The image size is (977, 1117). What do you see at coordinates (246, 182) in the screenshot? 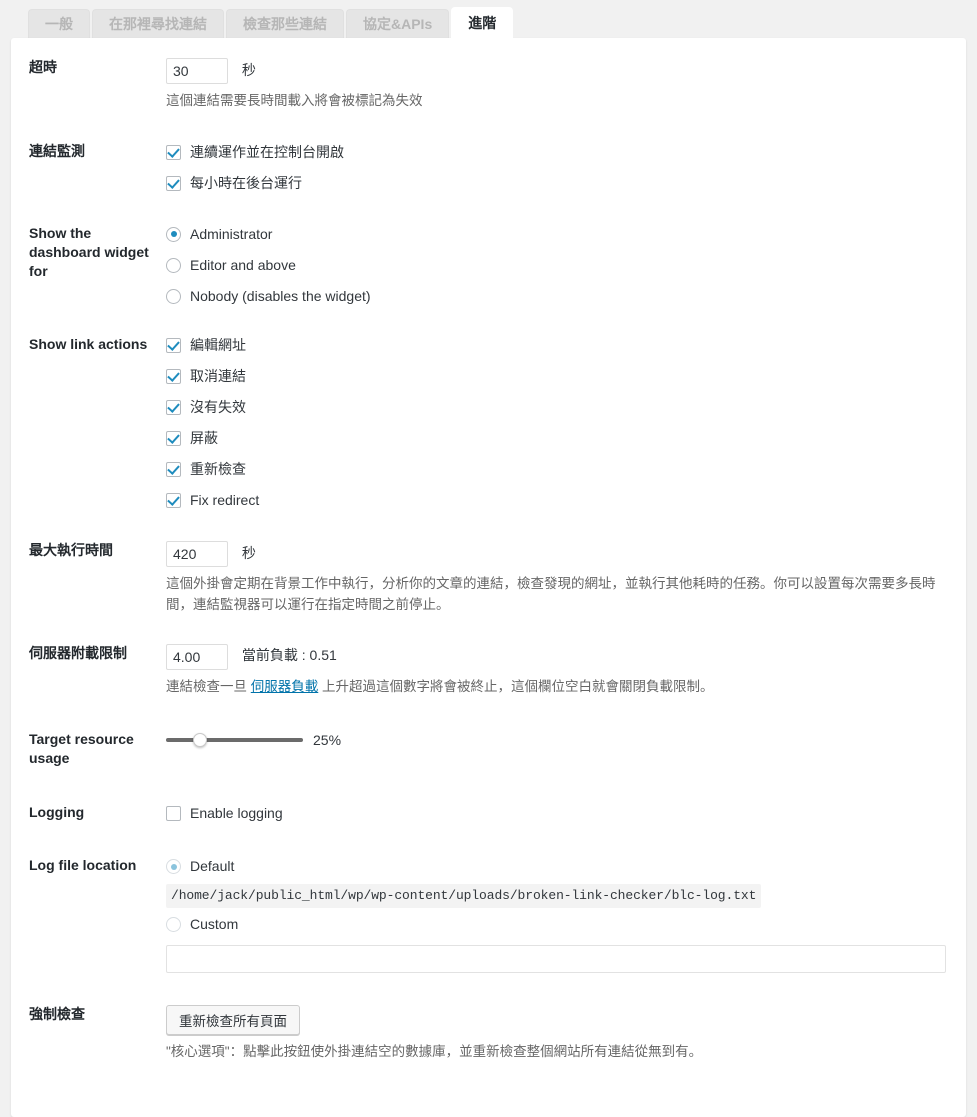
I see `monitor-option-label: 每小時在後台運行` at bounding box center [246, 182].